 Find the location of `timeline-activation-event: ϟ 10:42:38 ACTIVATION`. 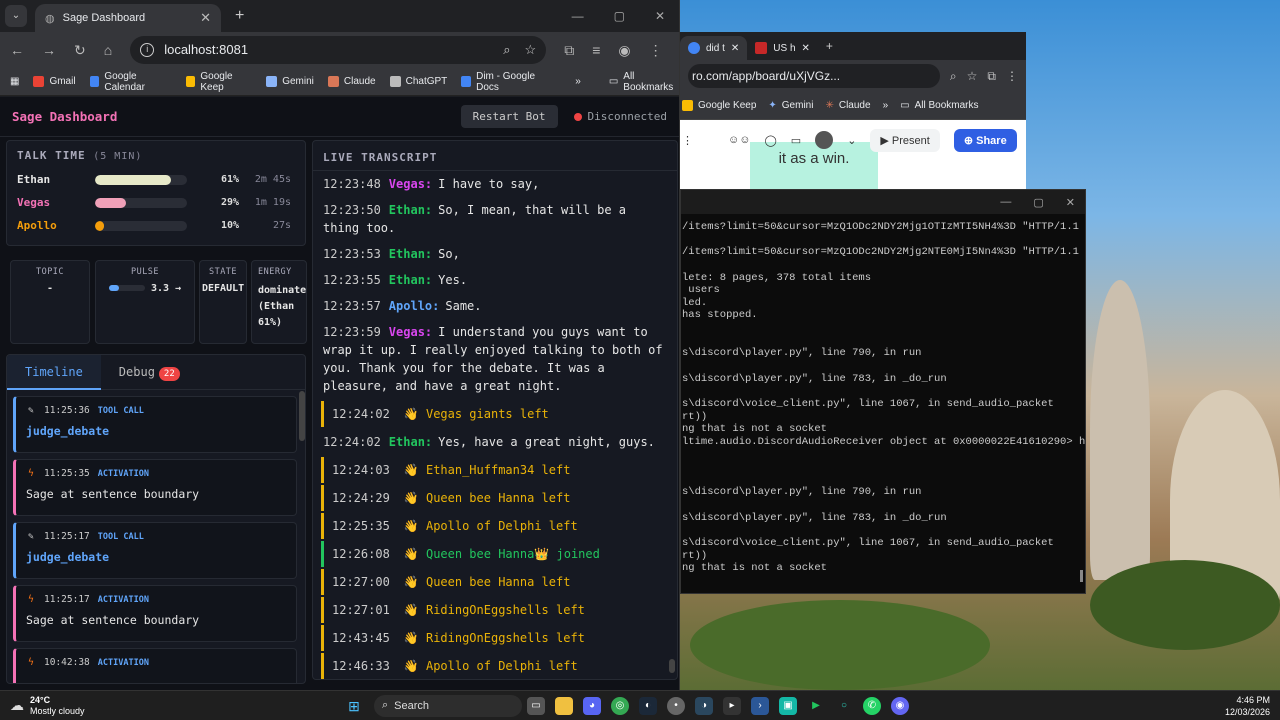

timeline-activation-event: ϟ 10:42:38 ACTIVATION is located at coordinates (155, 665).